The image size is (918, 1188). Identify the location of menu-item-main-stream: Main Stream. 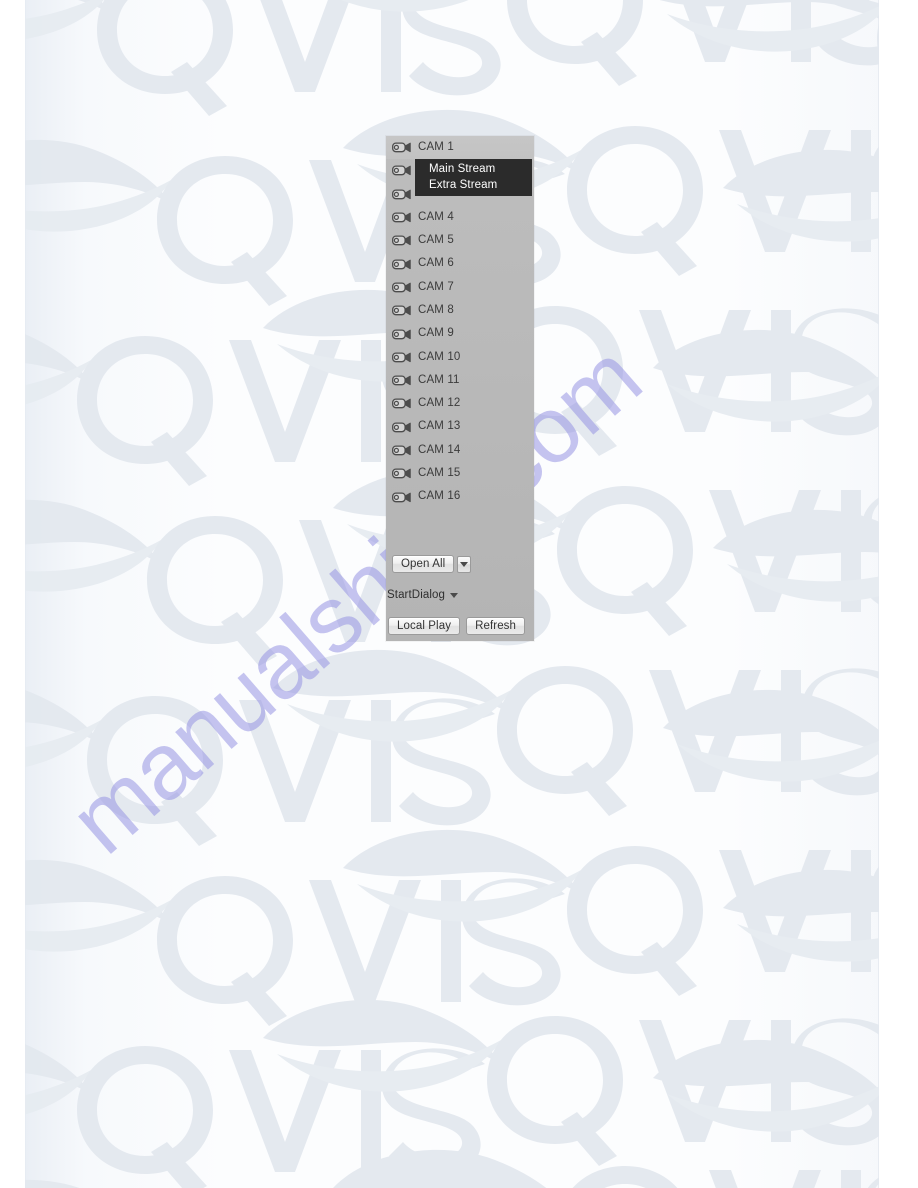
(473, 169).